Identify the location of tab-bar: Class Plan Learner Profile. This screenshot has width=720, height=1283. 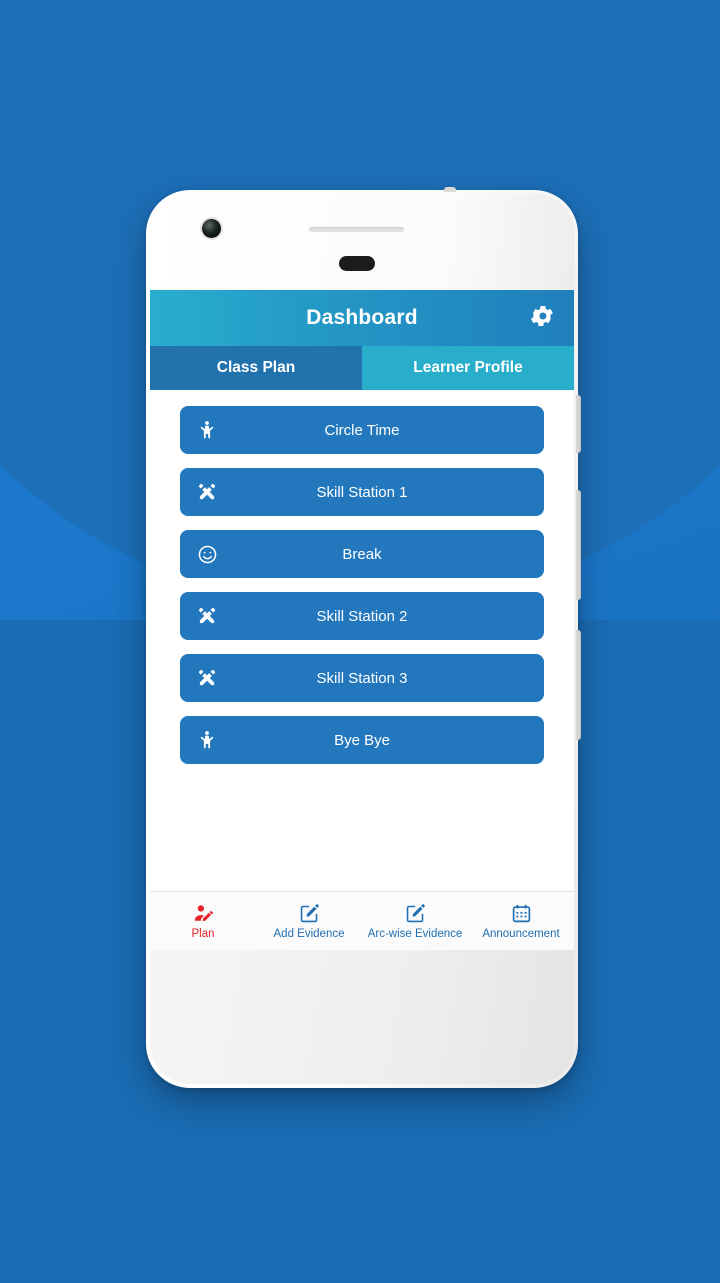
(362, 368).